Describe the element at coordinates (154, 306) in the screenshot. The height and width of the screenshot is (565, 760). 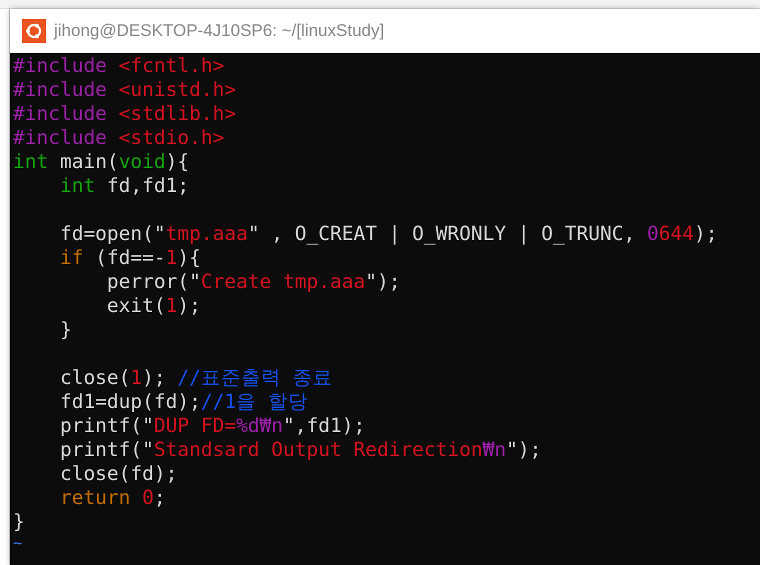
I see `code-line: exit(1);` at that location.